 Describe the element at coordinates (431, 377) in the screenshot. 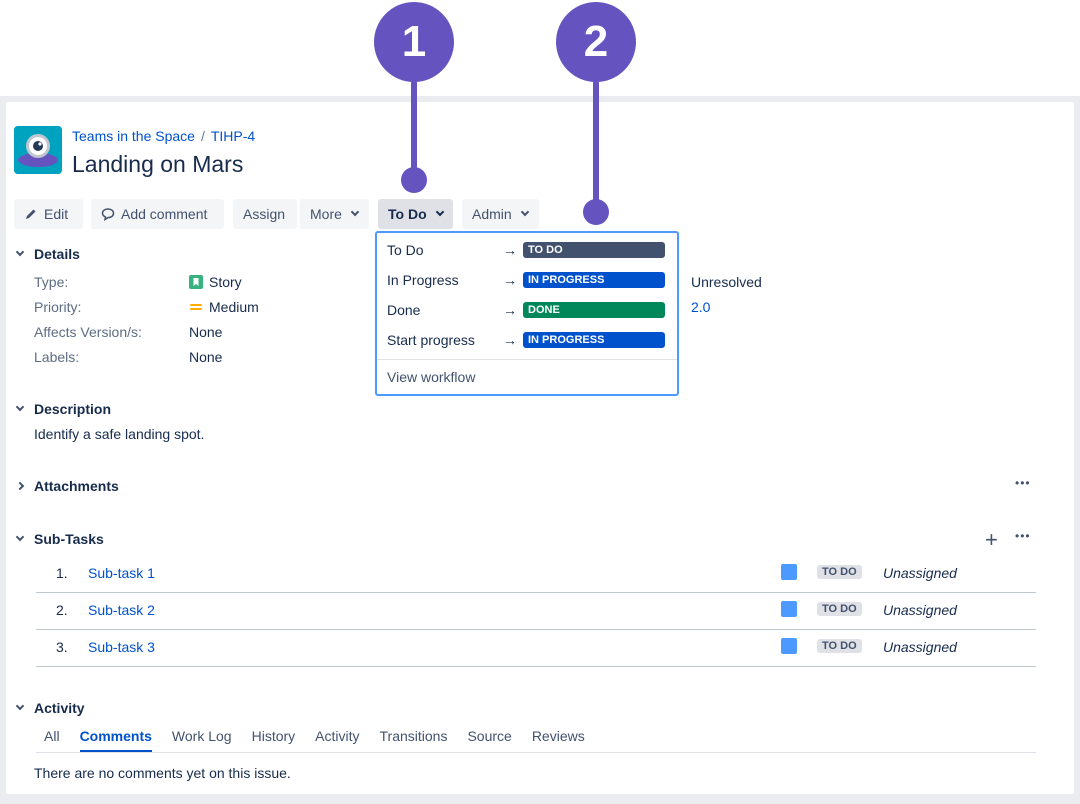

I see `view-workflow-link: View workflow` at that location.